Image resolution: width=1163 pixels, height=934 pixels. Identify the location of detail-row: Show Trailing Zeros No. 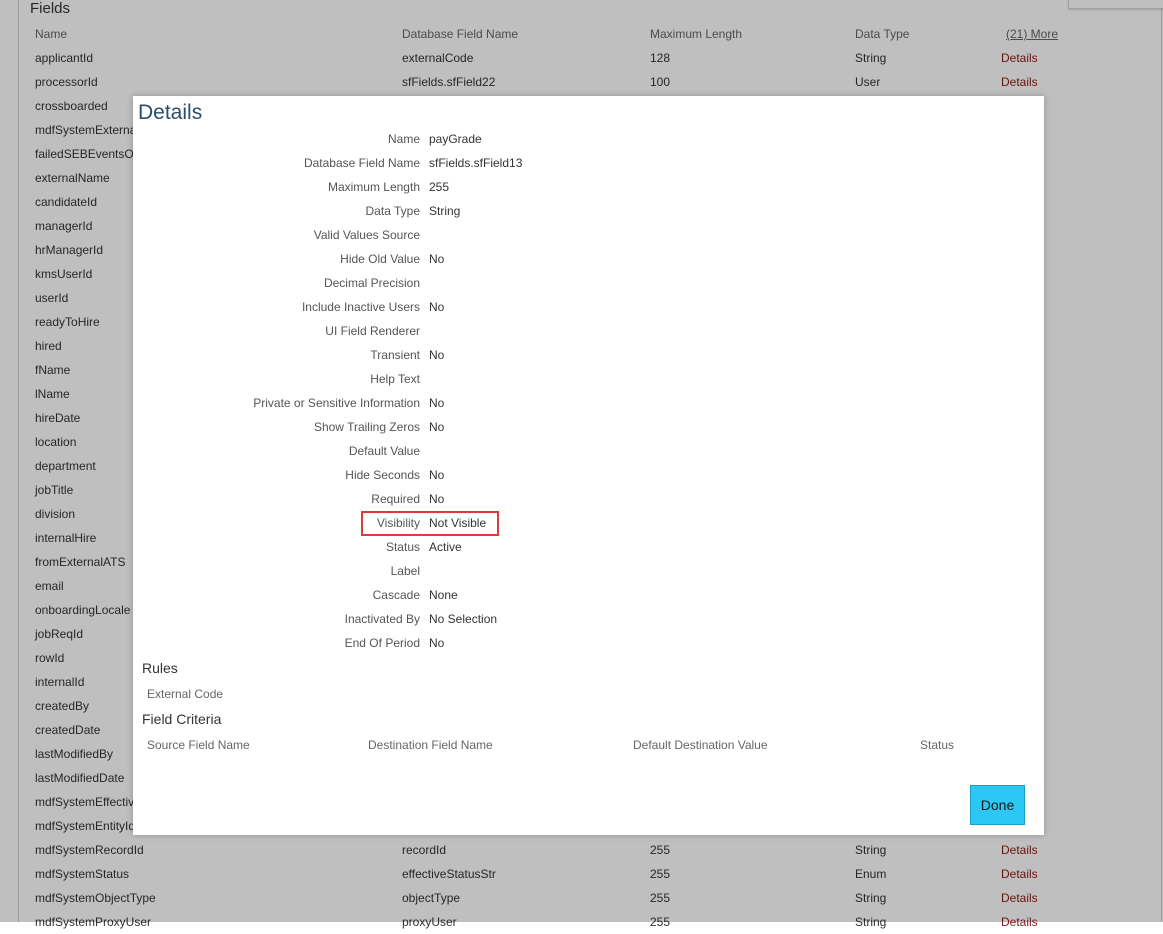
(588, 427).